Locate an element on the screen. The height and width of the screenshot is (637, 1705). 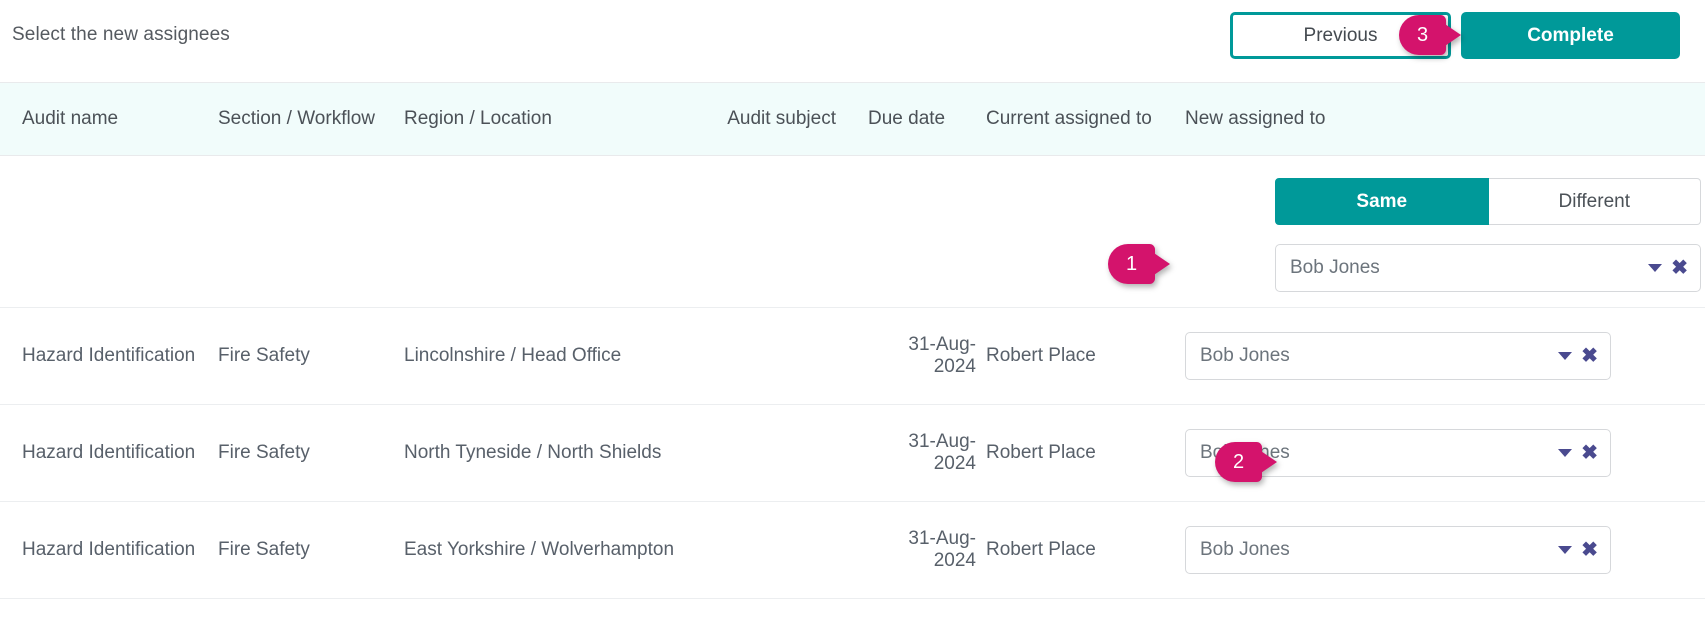
annotation-marker-3: 3 is located at coordinates (1430, 35).